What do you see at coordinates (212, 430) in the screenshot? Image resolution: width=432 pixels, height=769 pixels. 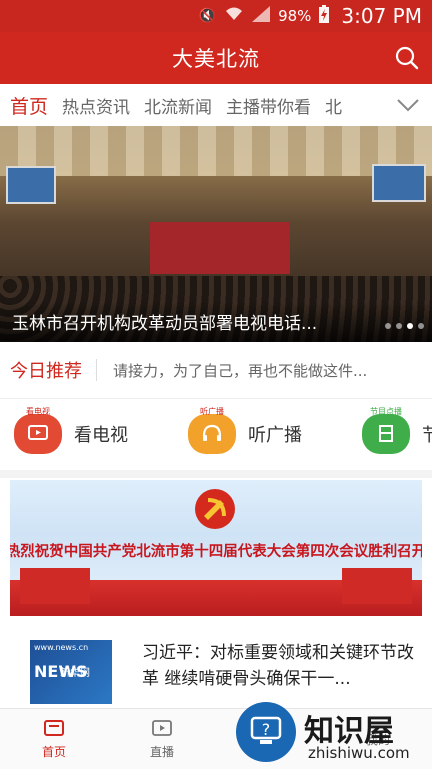 I see `radio-live-icon: 听广播` at bounding box center [212, 430].